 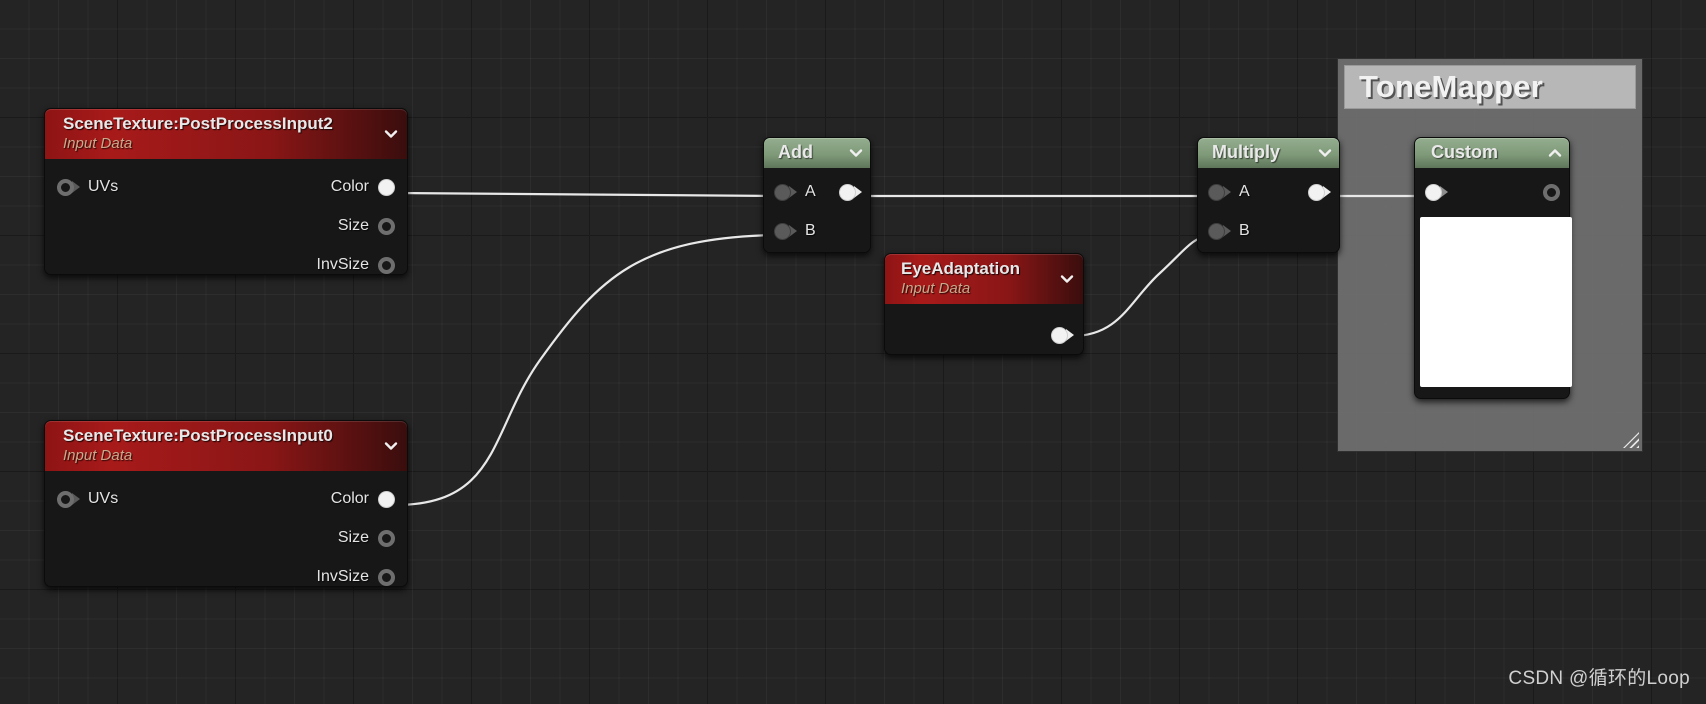 I want to click on node-header: Add, so click(x=817, y=153).